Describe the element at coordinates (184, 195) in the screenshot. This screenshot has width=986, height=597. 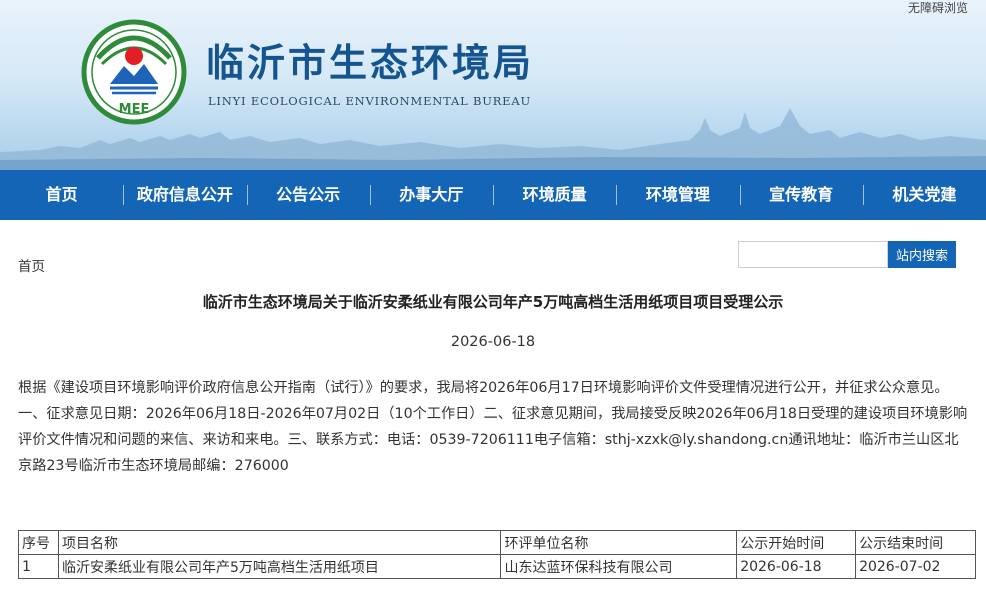
I see `nav-item-gov-info: 政府信息公开` at that location.